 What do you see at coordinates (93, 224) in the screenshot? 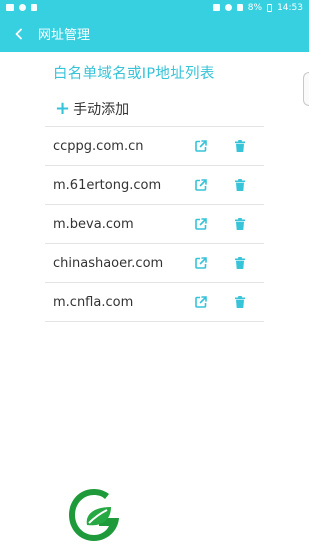
I see `domain-text: m.beva.com` at bounding box center [93, 224].